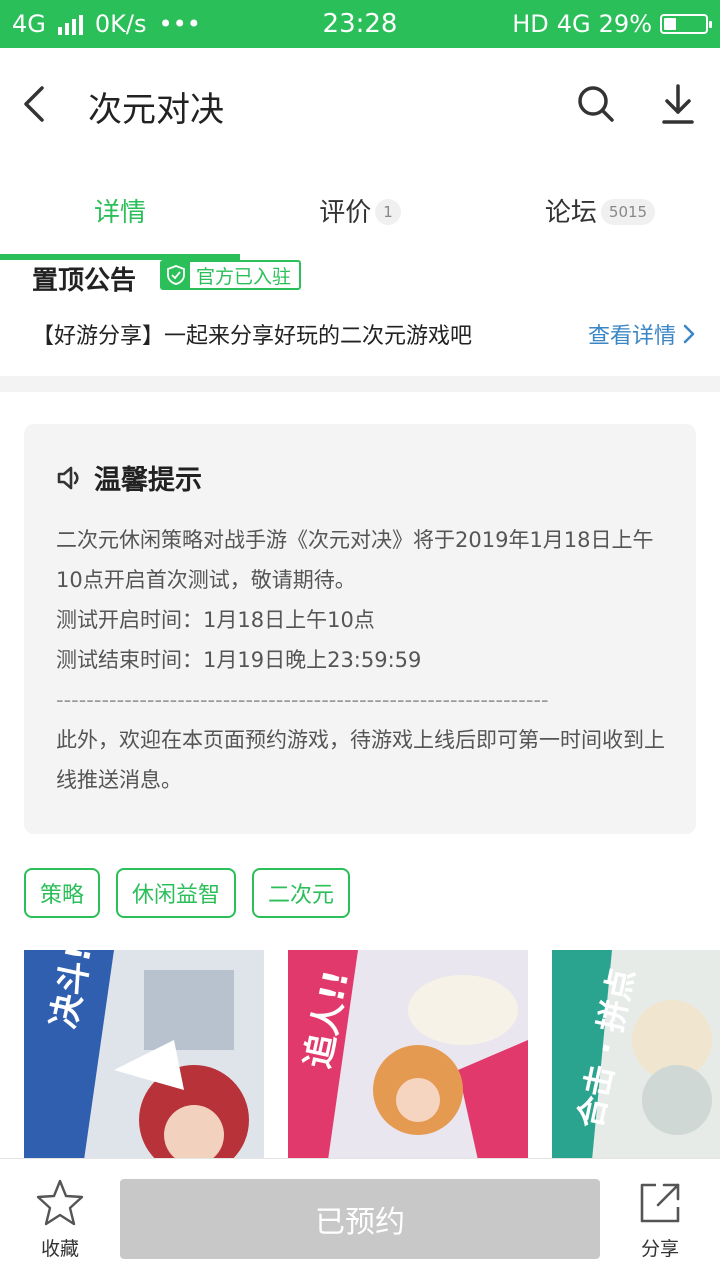  What do you see at coordinates (689, 334) in the screenshot?
I see `chevron-right-icon` at bounding box center [689, 334].